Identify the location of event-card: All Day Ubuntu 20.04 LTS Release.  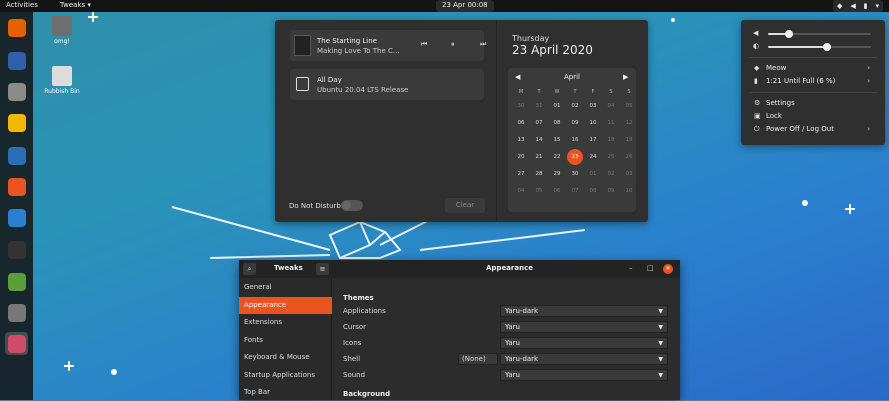
(387, 84).